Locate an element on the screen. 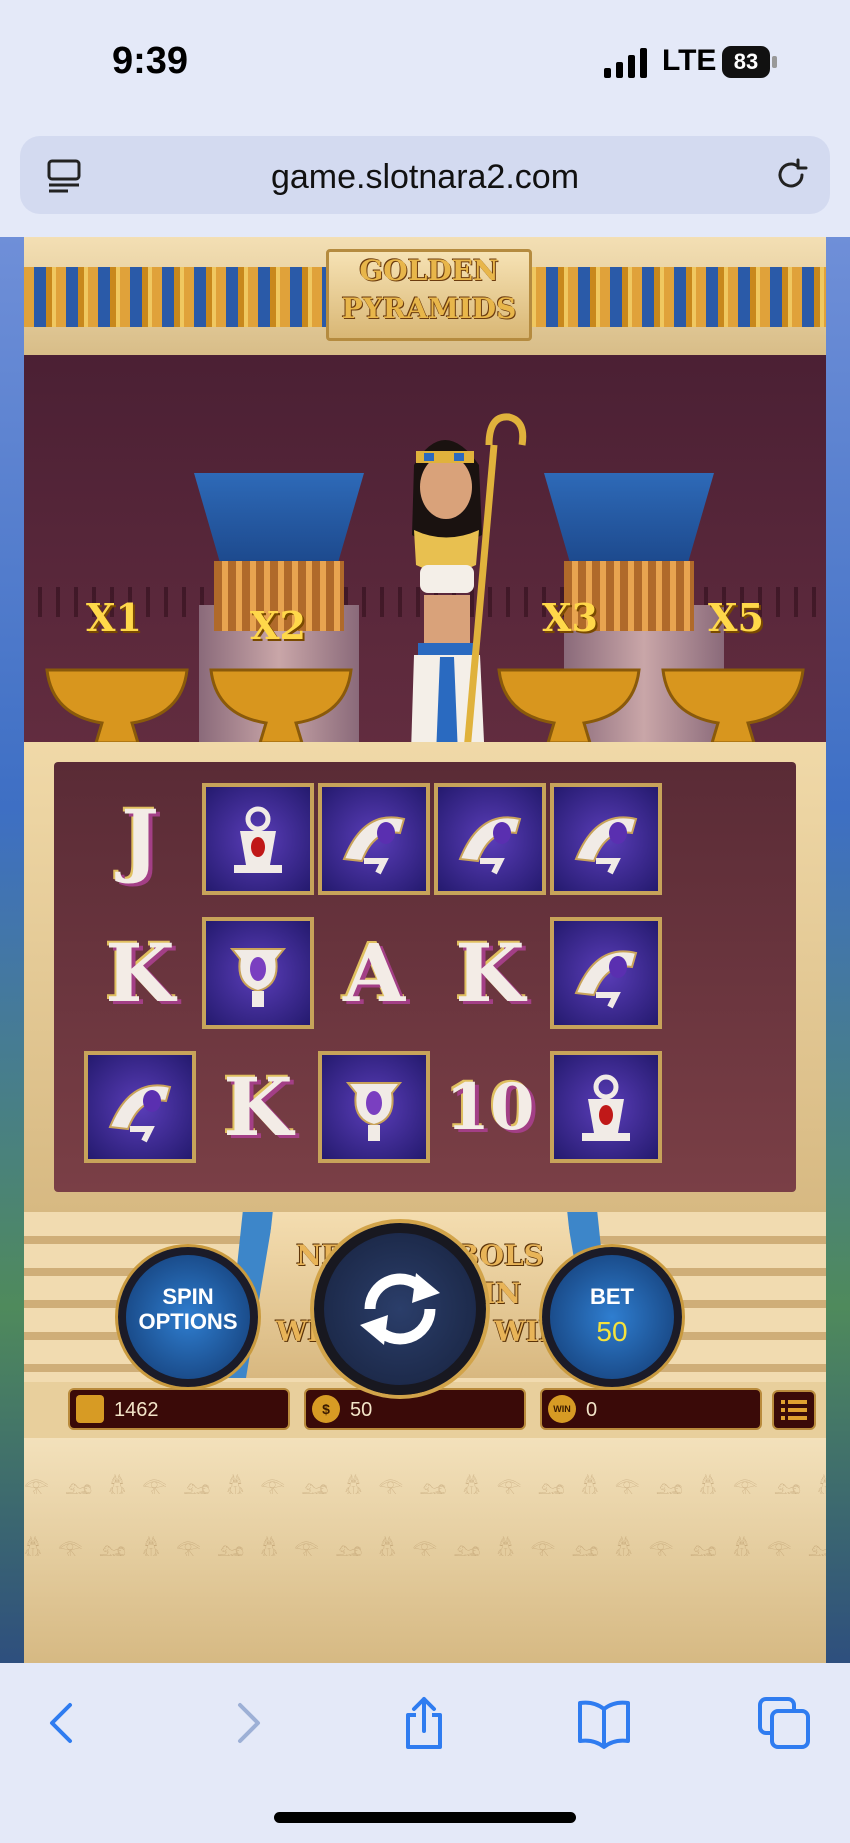  status-time: 9:39 is located at coordinates (150, 61).